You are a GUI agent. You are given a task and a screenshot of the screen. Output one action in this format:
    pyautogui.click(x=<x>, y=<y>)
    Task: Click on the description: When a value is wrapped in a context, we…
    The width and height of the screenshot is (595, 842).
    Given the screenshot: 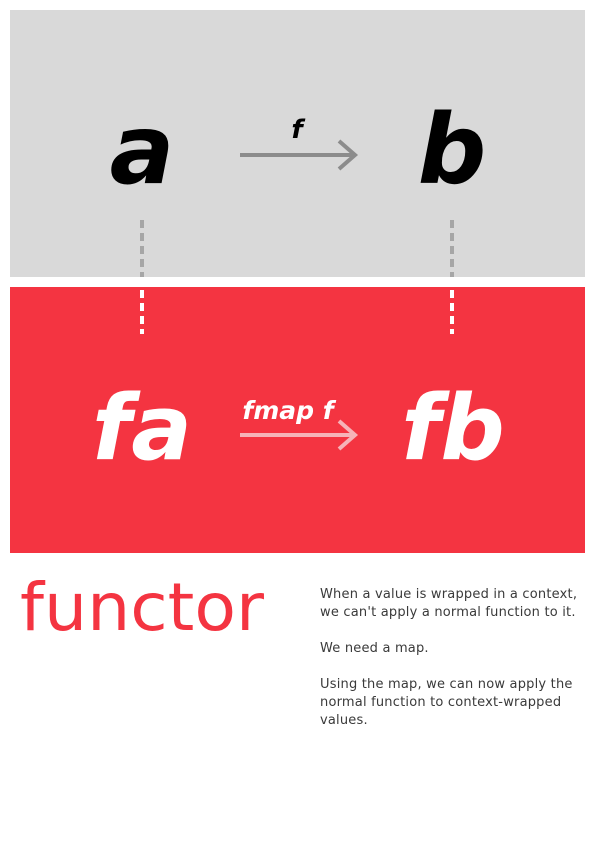 What is the action you would take?
    pyautogui.click(x=451, y=667)
    